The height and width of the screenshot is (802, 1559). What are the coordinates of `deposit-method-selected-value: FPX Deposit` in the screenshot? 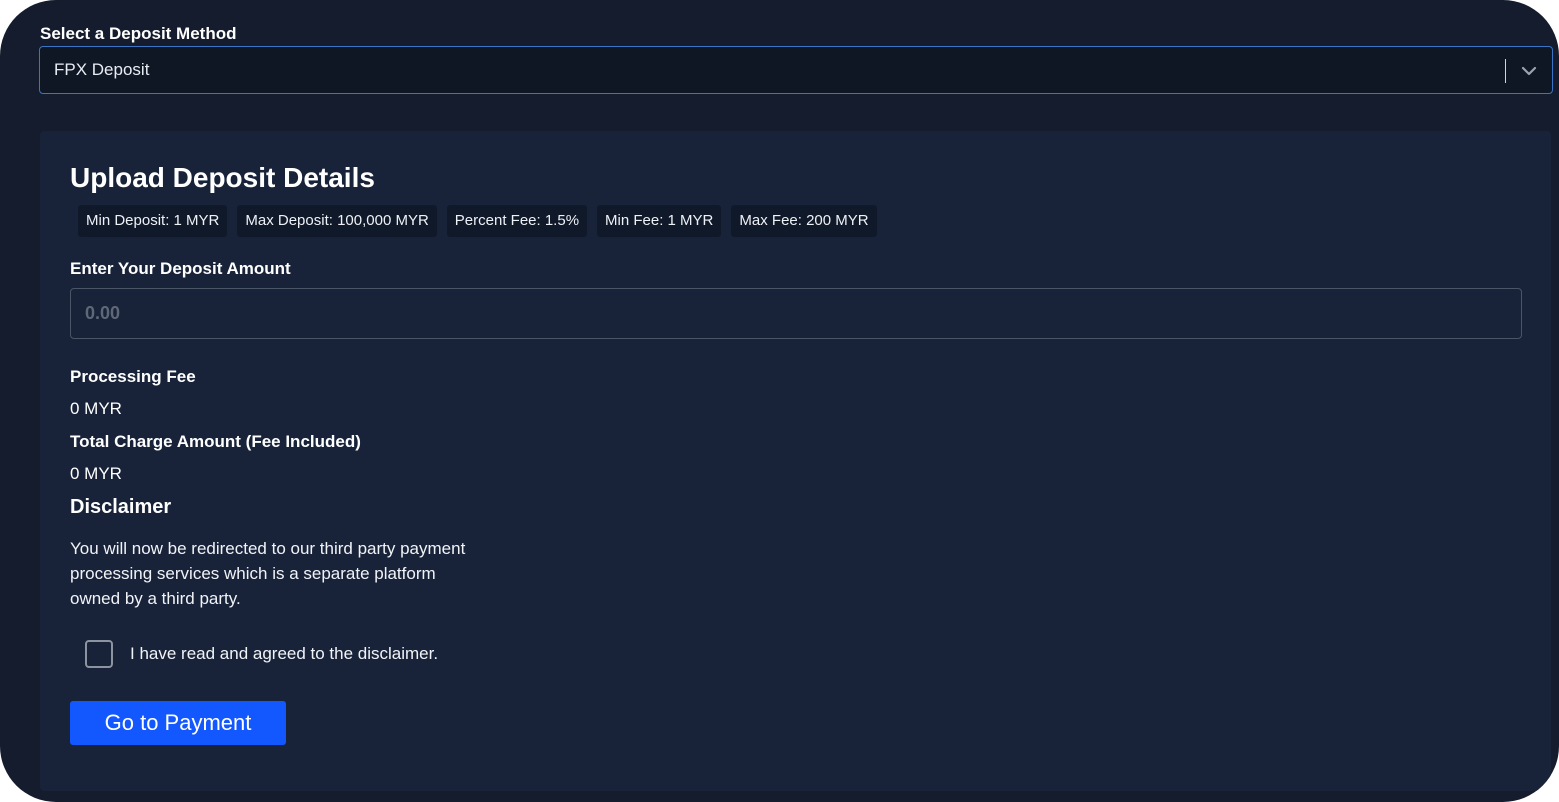 It's located at (102, 69).